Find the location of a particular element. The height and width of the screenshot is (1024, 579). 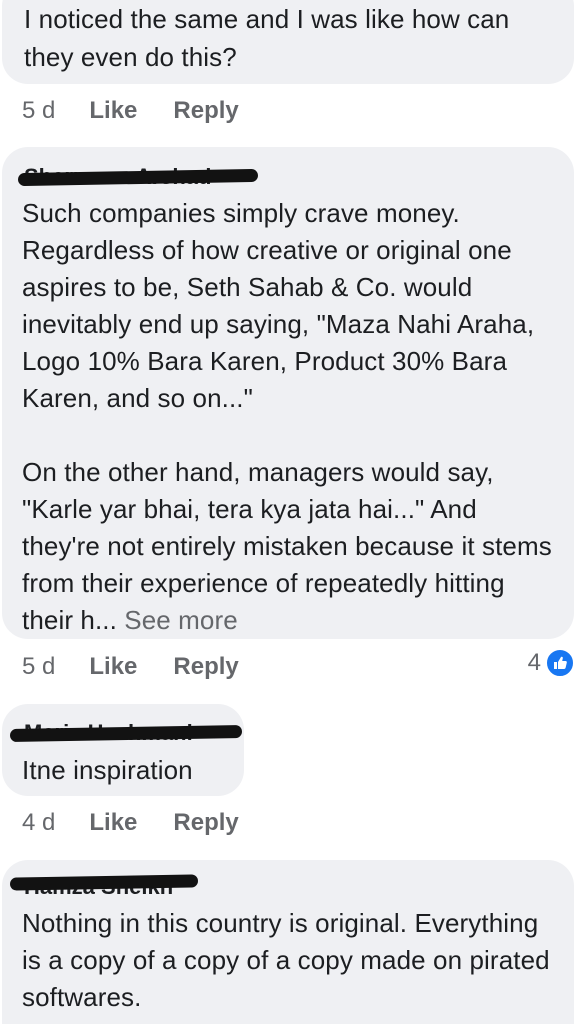

like-thumb-icon is located at coordinates (560, 663).